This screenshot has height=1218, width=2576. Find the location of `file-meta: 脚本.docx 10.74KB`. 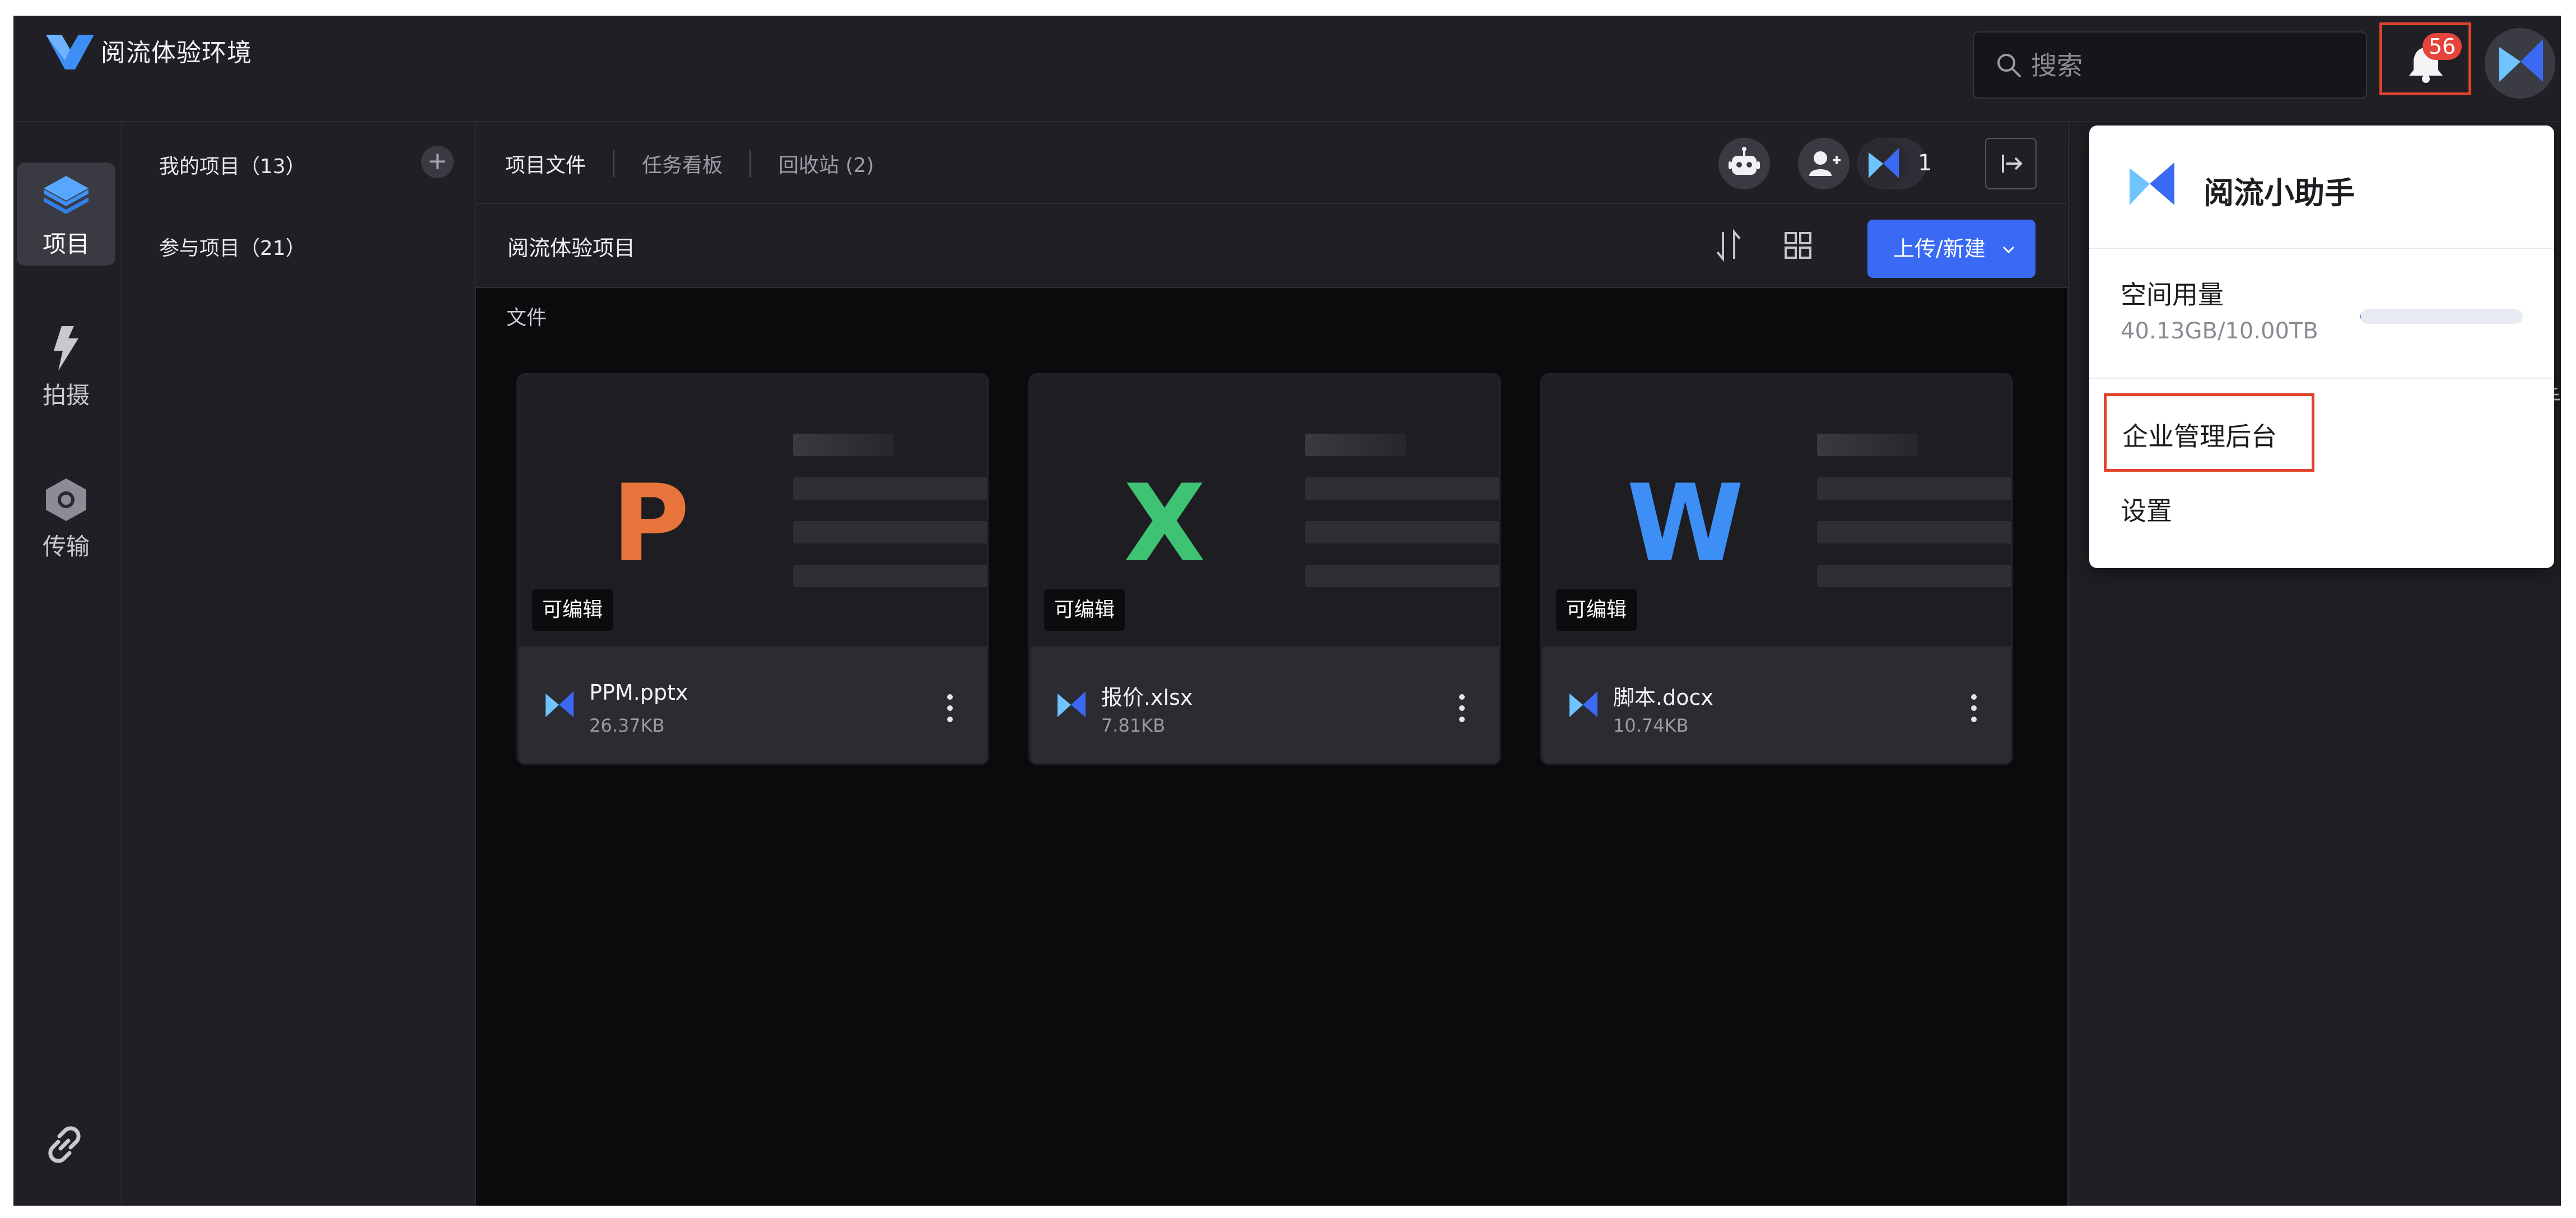

file-meta: 脚本.docx 10.74KB is located at coordinates (1777, 705).